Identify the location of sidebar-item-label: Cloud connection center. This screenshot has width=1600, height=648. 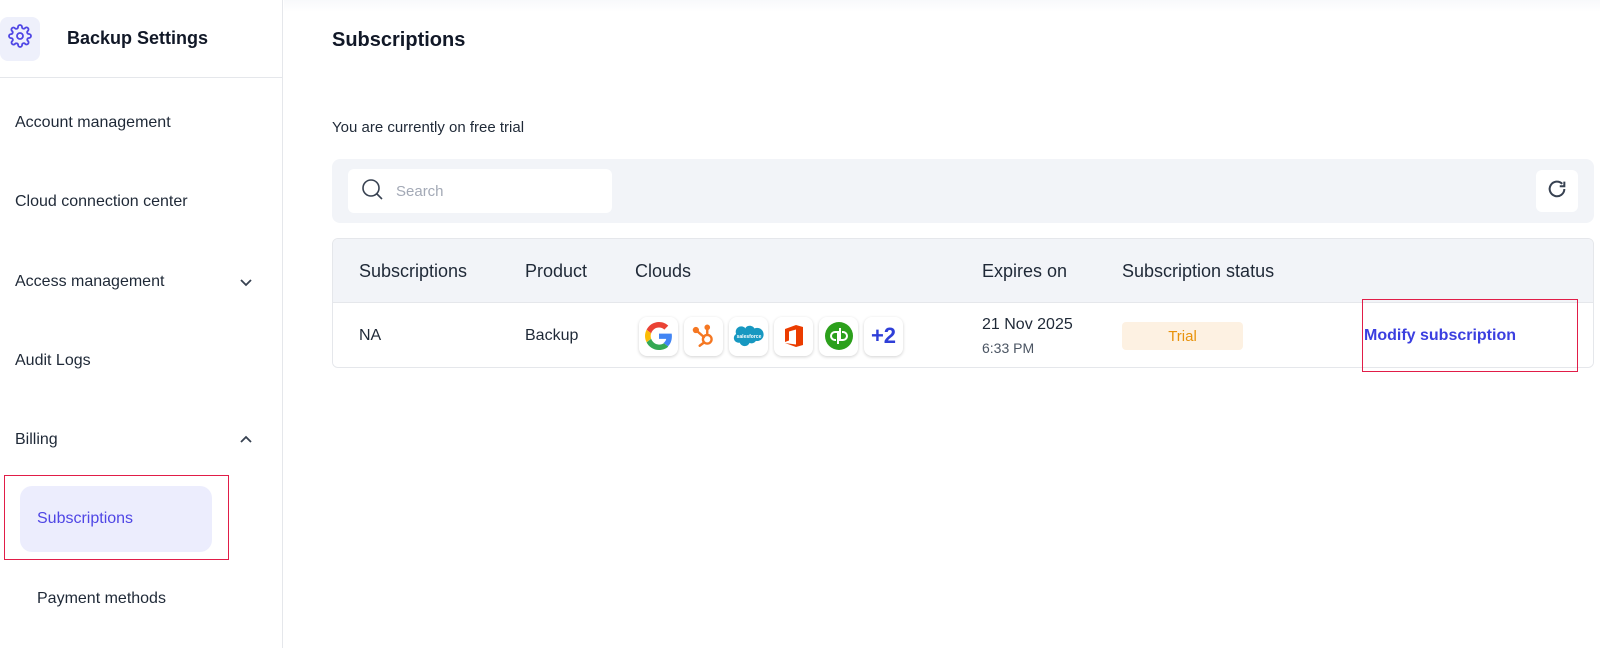
(101, 201).